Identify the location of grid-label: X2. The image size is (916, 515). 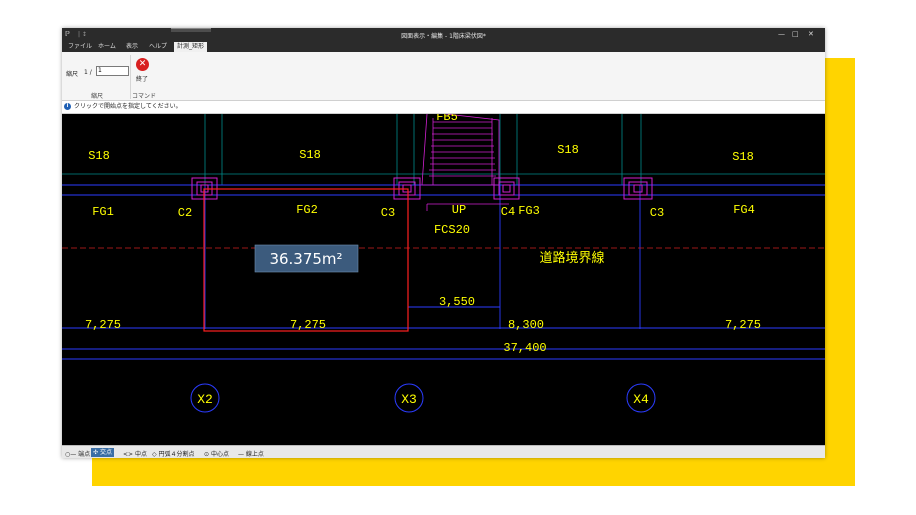
(205, 399).